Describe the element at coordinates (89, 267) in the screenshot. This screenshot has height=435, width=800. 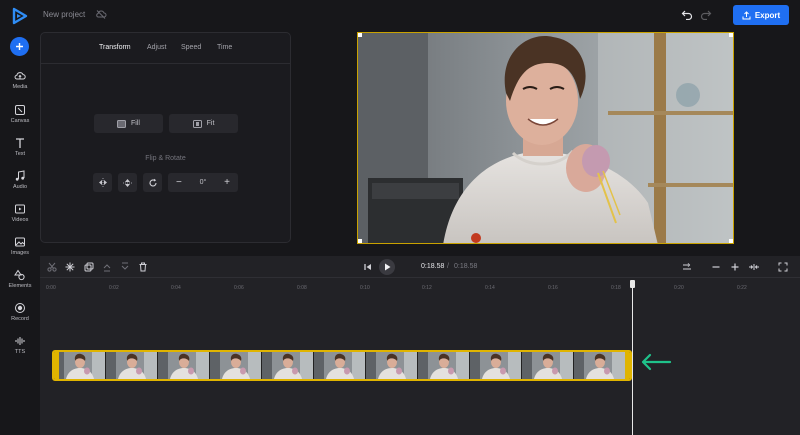
I see `duplicate-icon` at that location.